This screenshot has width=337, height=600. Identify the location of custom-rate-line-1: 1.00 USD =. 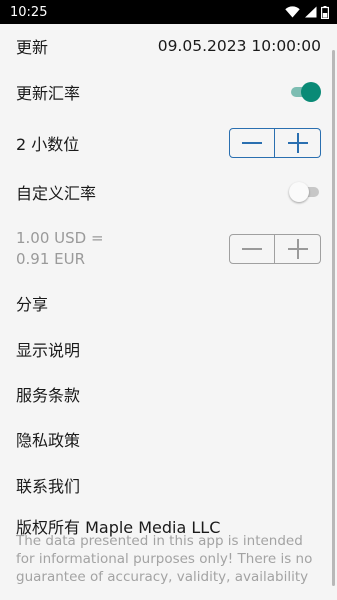
(60, 238).